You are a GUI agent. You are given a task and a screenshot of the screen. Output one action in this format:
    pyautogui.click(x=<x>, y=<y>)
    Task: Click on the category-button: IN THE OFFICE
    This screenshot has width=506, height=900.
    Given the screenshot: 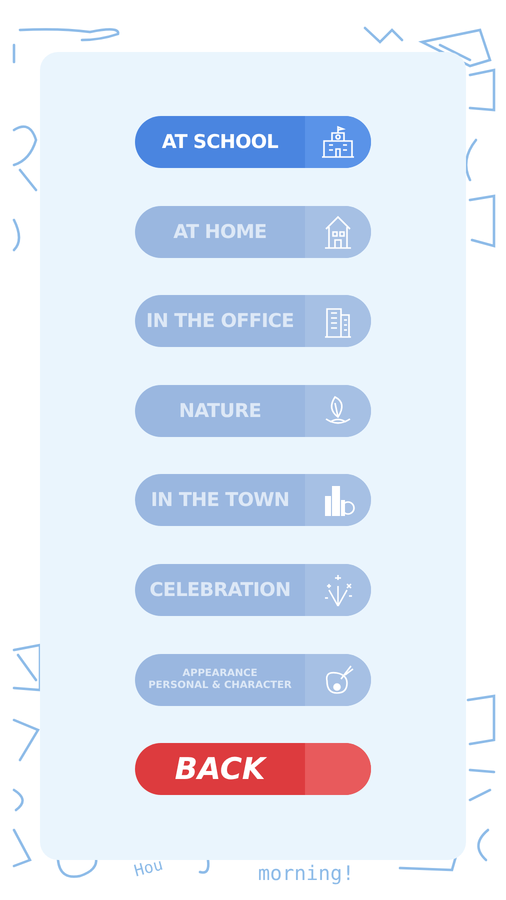 What is the action you would take?
    pyautogui.click(x=253, y=321)
    